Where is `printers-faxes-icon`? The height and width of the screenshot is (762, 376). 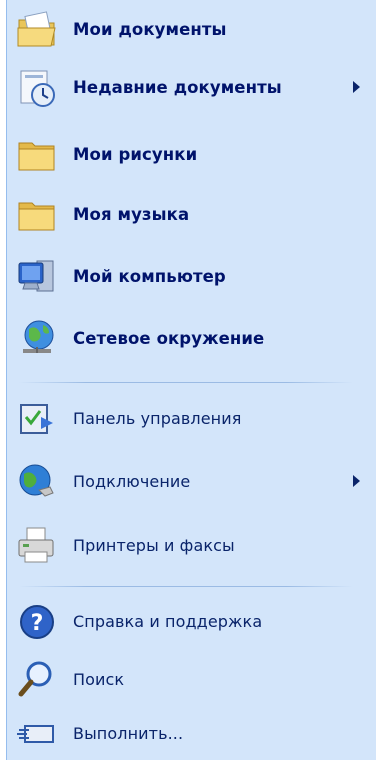
printers-faxes-icon is located at coordinates (37, 546).